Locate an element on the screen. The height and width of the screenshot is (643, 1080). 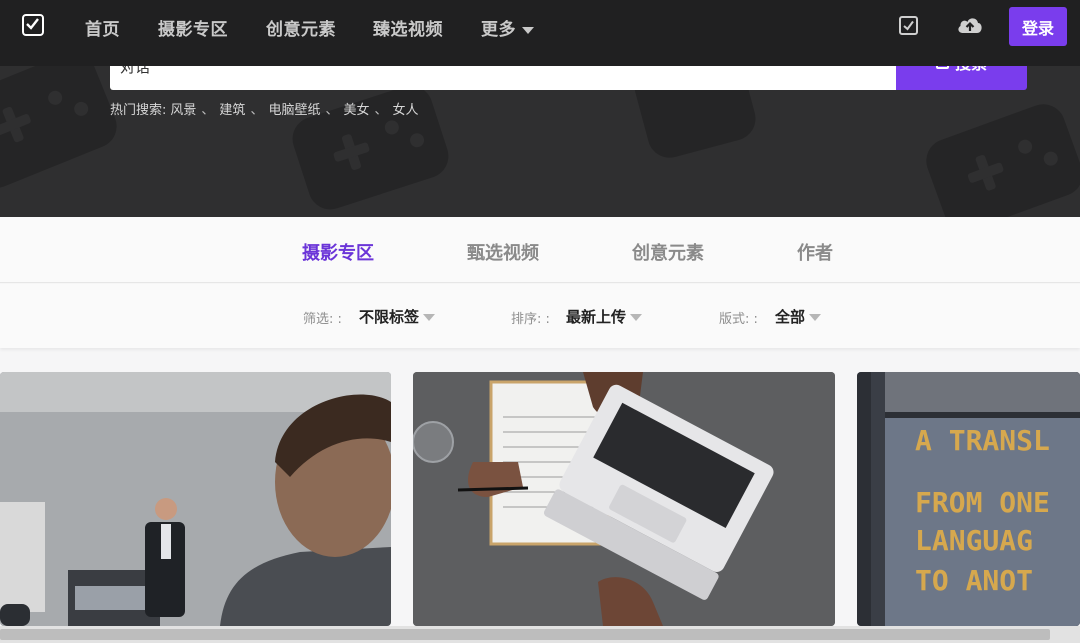
tab-photography: 摄影专区 is located at coordinates (338, 252).